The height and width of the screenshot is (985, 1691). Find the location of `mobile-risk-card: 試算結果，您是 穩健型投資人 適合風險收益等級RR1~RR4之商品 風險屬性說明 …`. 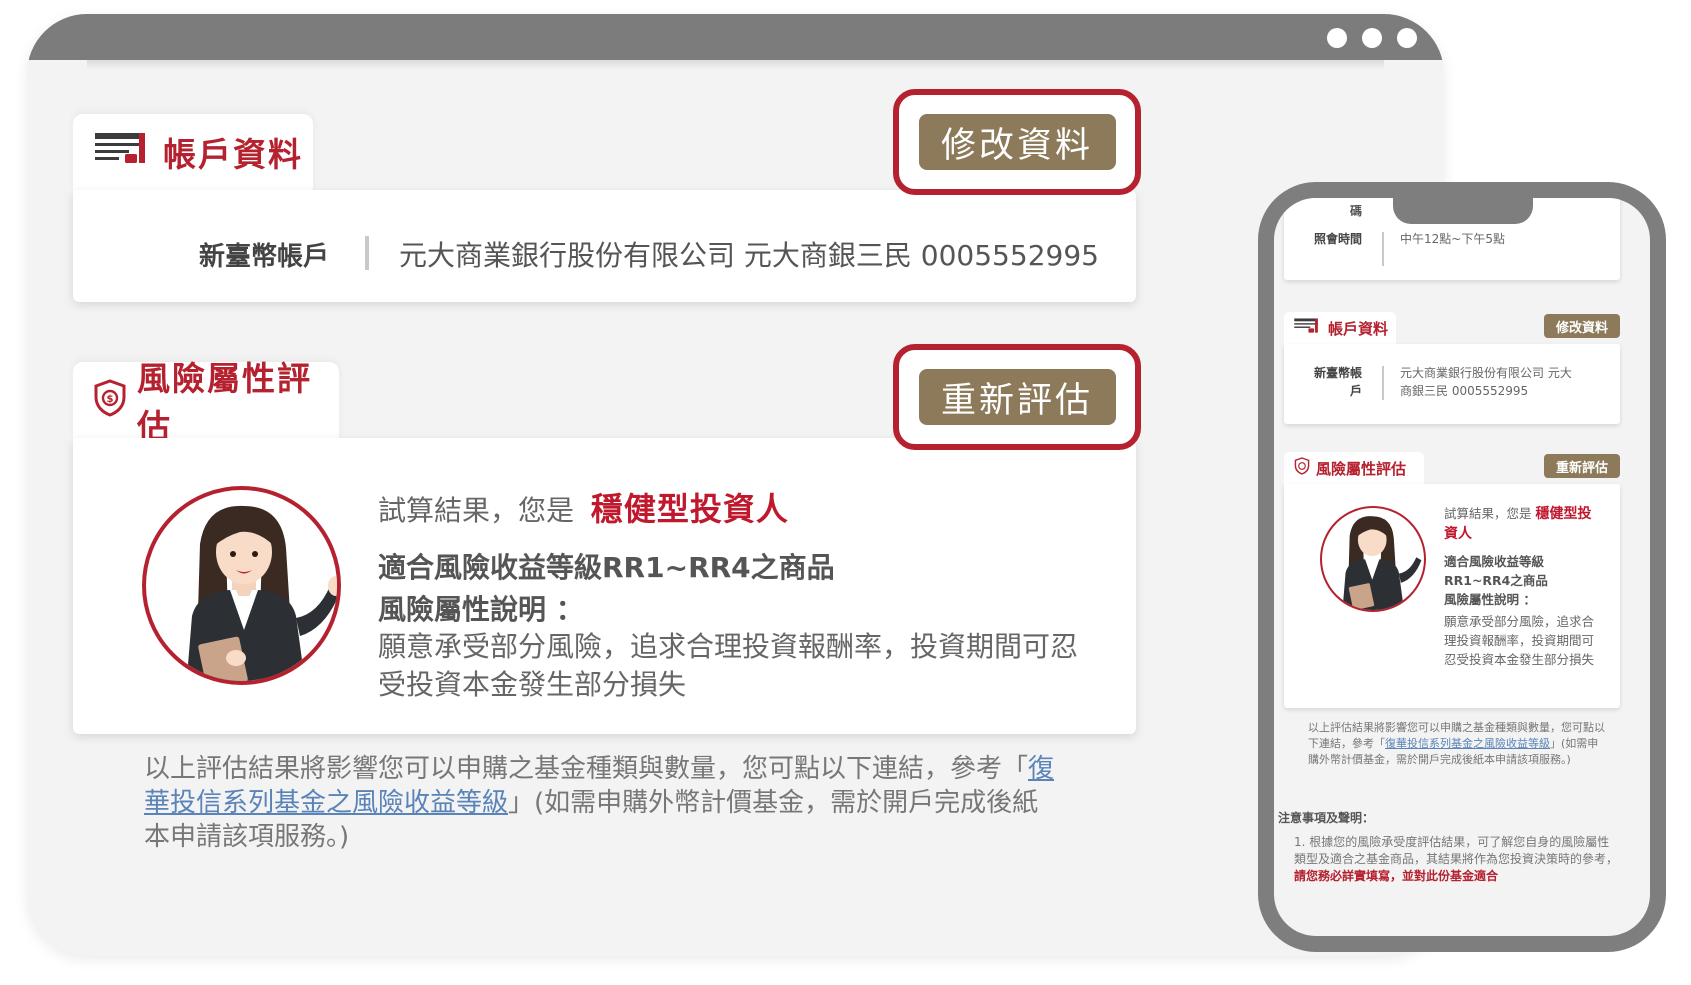

mobile-risk-card: 試算結果，您是 穩健型投資人 適合風險收益等級RR1~RR4之商品 風險屬性說明 … is located at coordinates (1452, 596).